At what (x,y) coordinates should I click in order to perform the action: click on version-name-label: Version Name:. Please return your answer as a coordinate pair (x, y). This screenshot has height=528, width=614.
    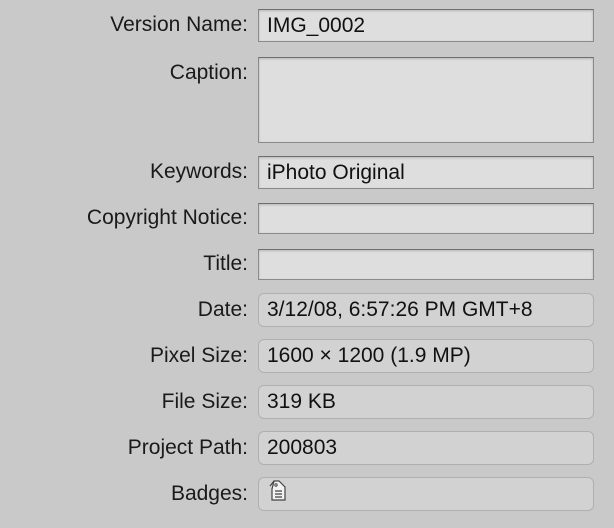
    Looking at the image, I should click on (179, 24).